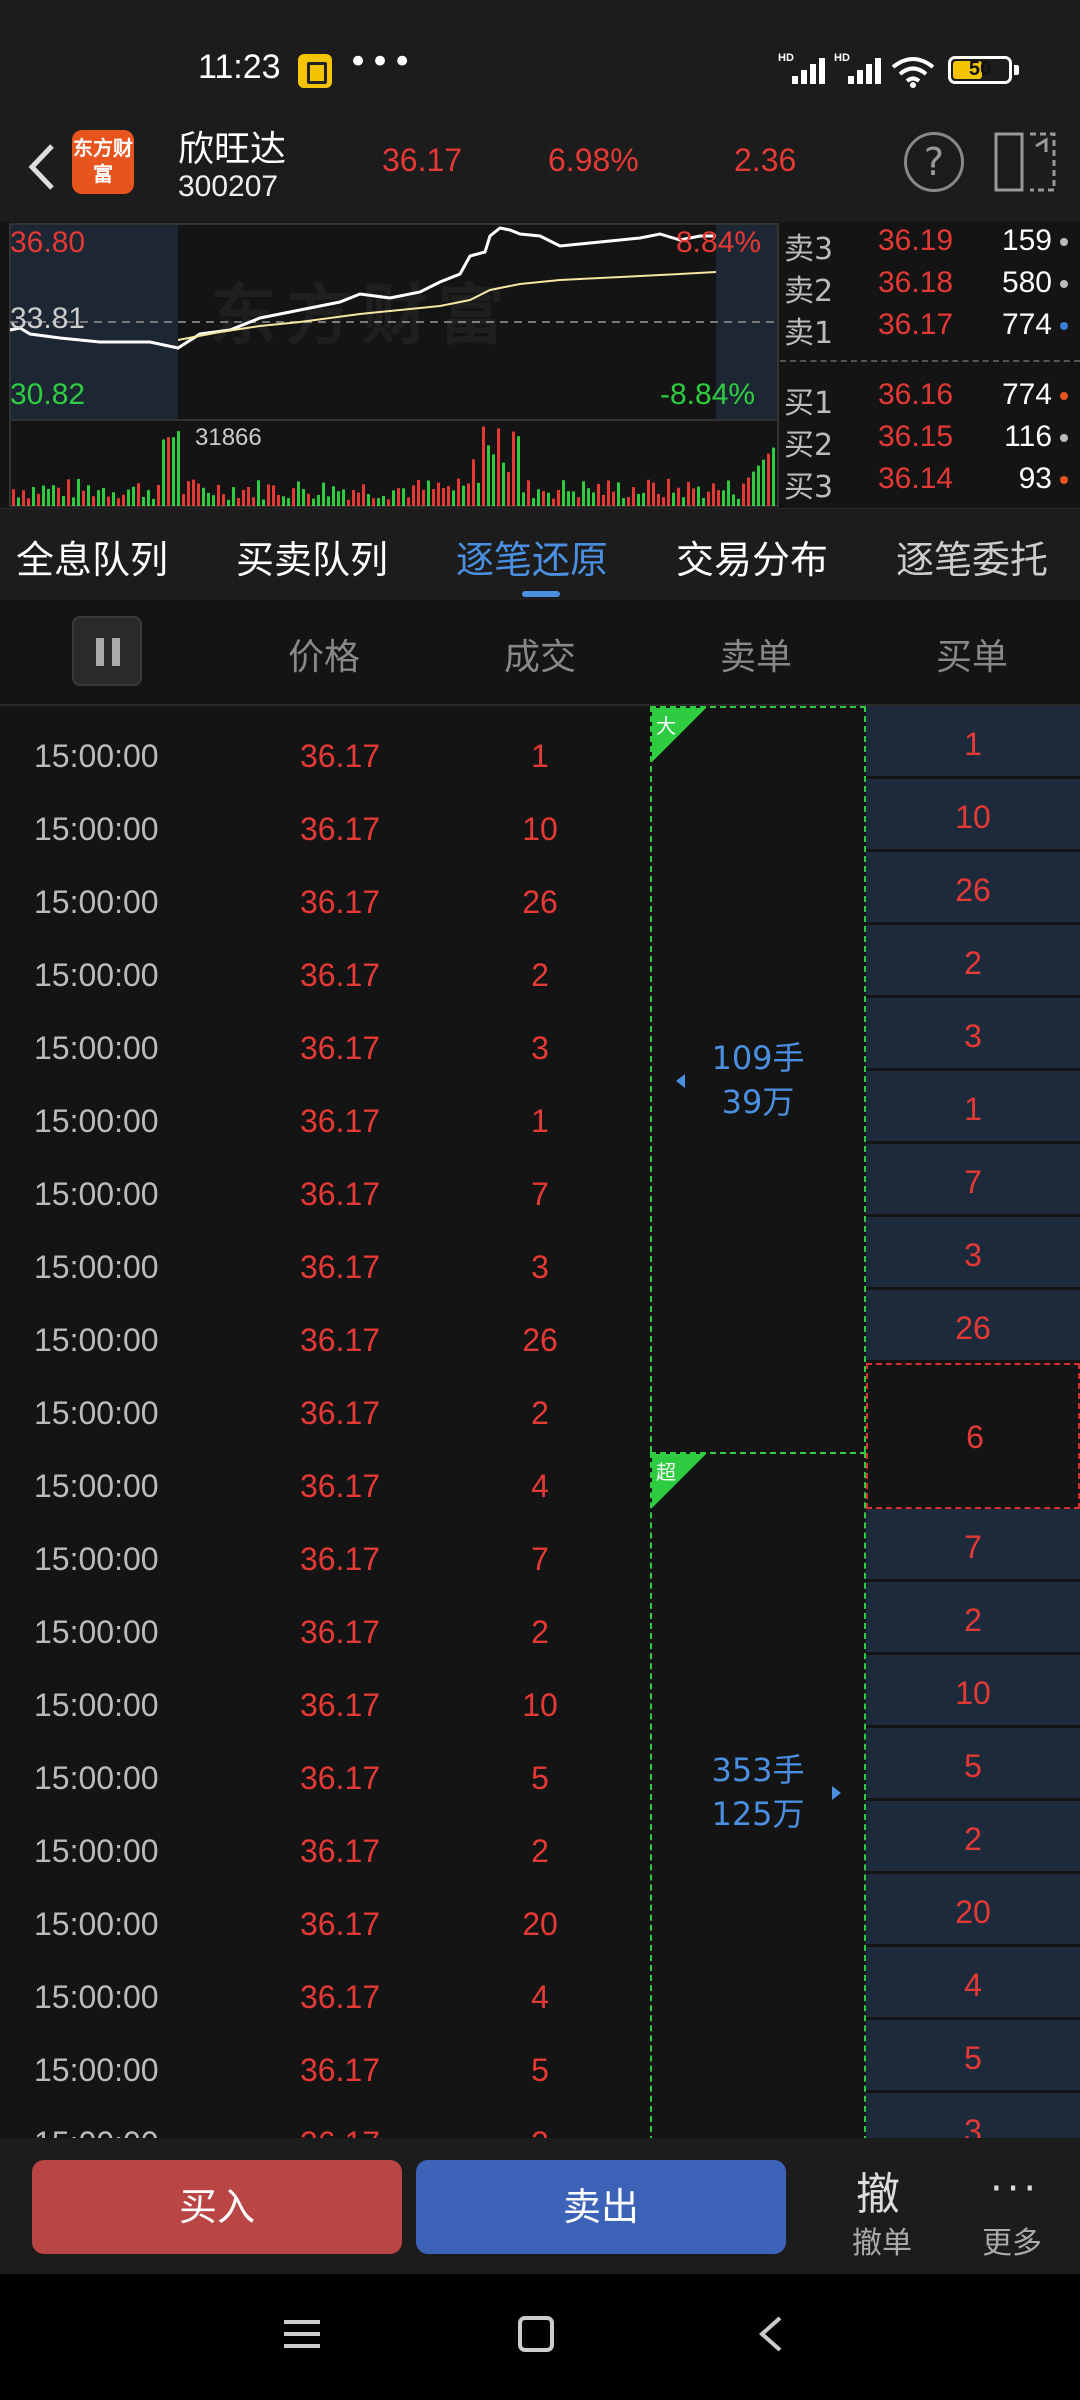 The image size is (1080, 2400). What do you see at coordinates (752, 556) in the screenshot?
I see `tab-trade-distribution: 交易分布` at bounding box center [752, 556].